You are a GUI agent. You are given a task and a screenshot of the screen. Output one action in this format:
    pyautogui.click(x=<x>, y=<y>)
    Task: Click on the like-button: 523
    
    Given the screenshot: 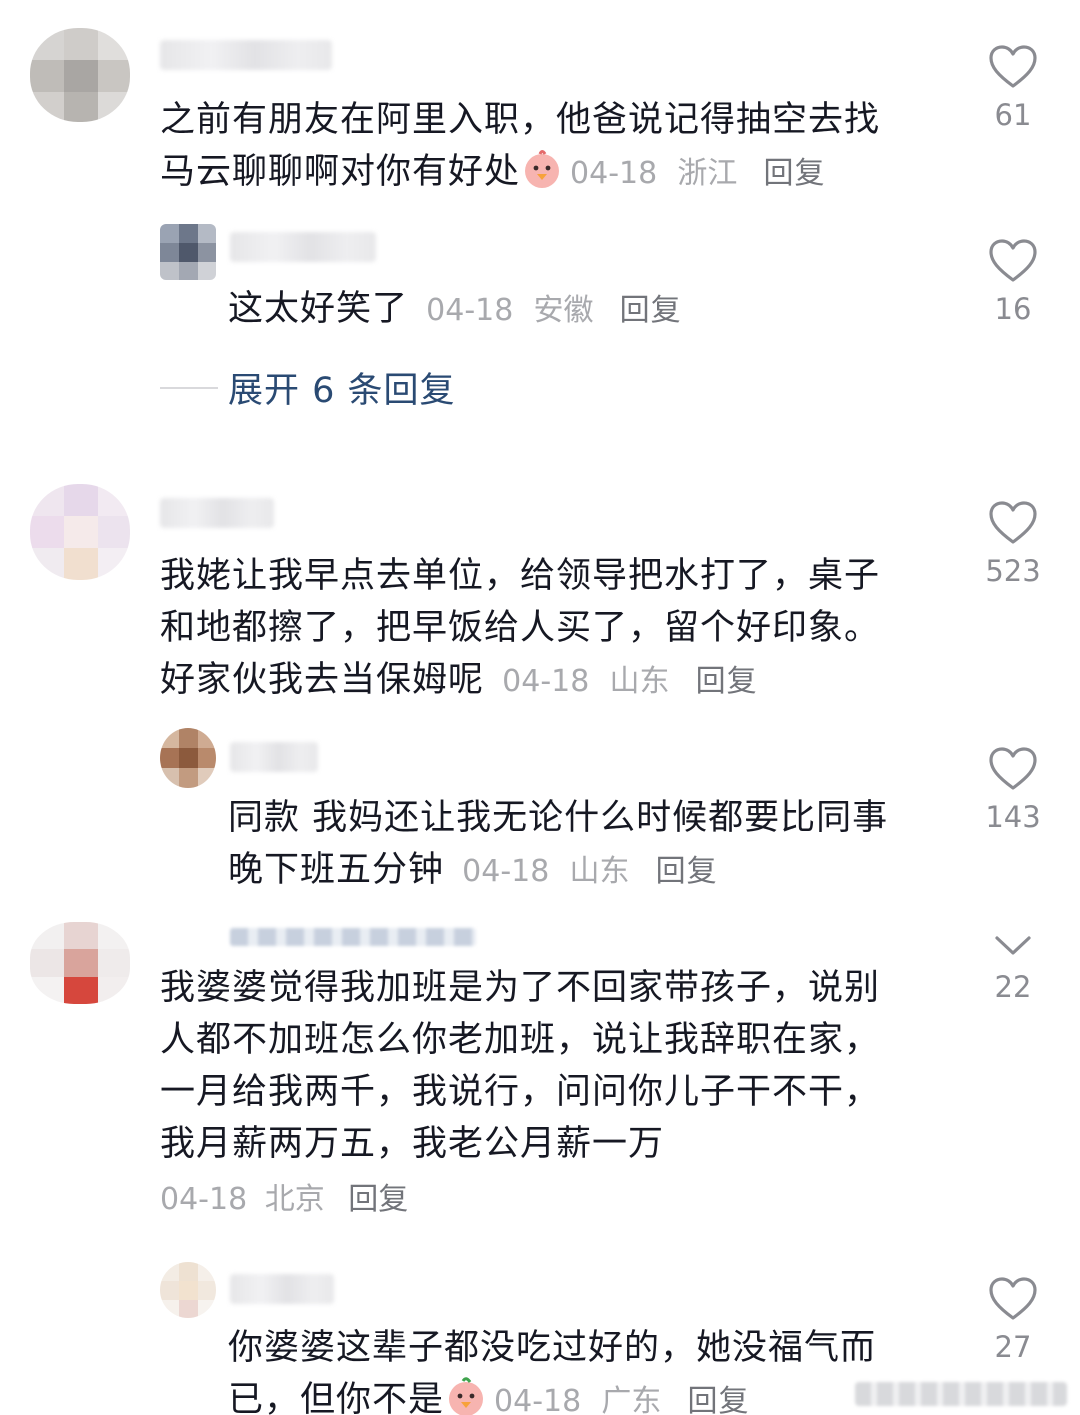 What is the action you would take?
    pyautogui.click(x=1013, y=544)
    